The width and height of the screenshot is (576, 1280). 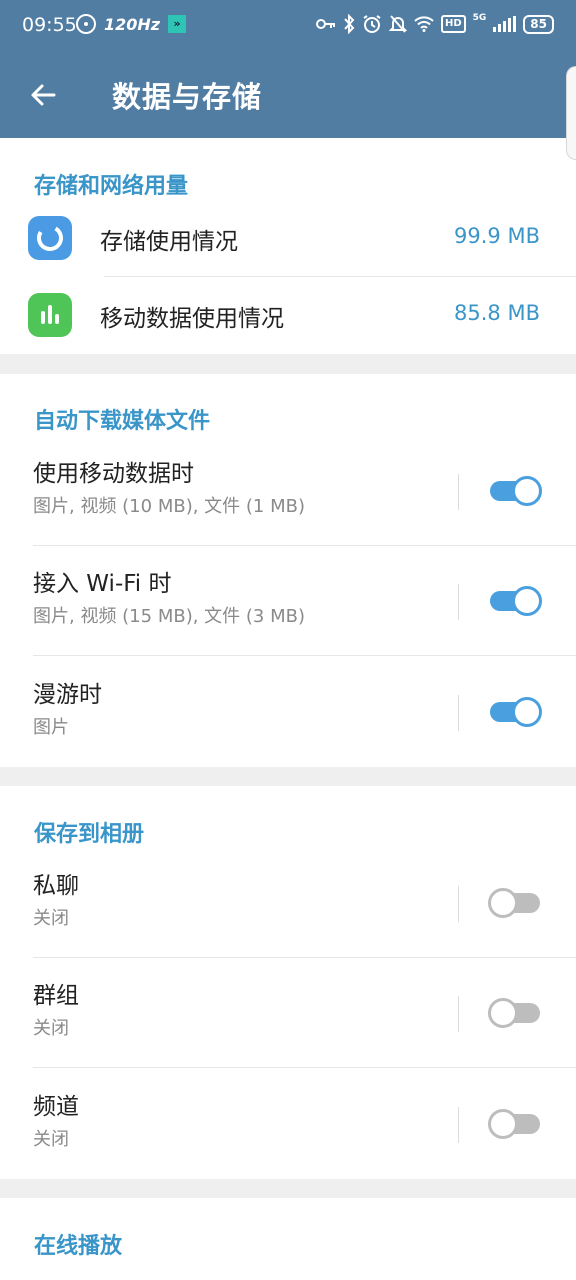 What do you see at coordinates (325, 24) in the screenshot?
I see `key-icon` at bounding box center [325, 24].